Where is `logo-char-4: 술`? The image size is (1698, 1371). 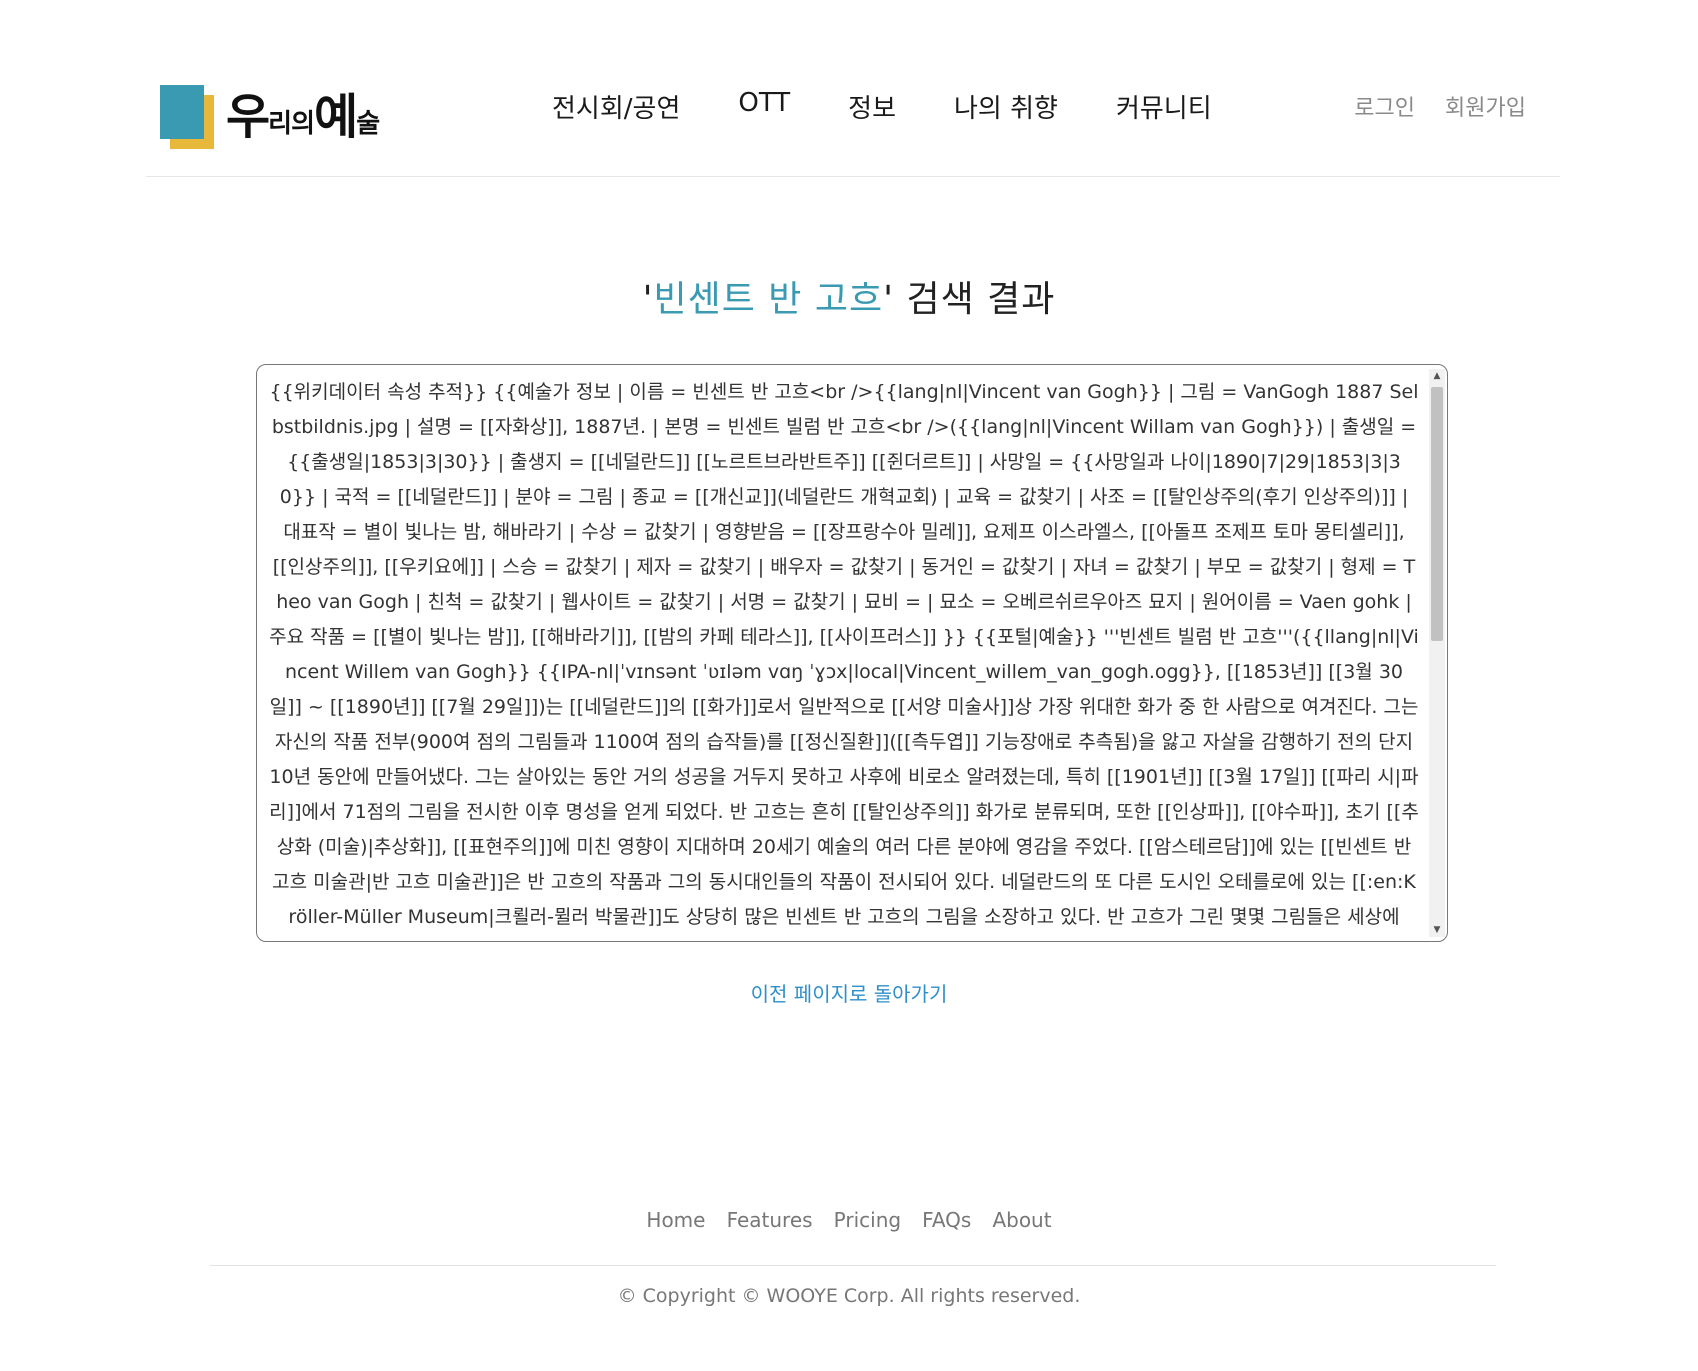 logo-char-4: 술 is located at coordinates (368, 124).